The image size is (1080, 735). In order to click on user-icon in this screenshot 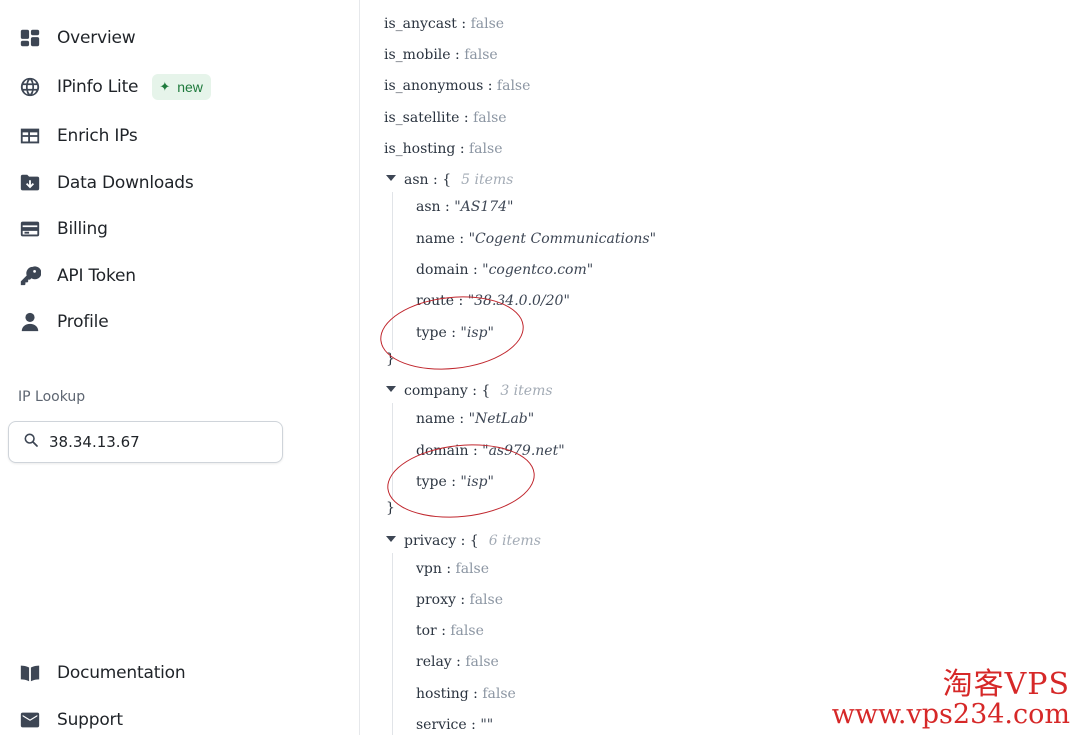, I will do `click(30, 322)`.